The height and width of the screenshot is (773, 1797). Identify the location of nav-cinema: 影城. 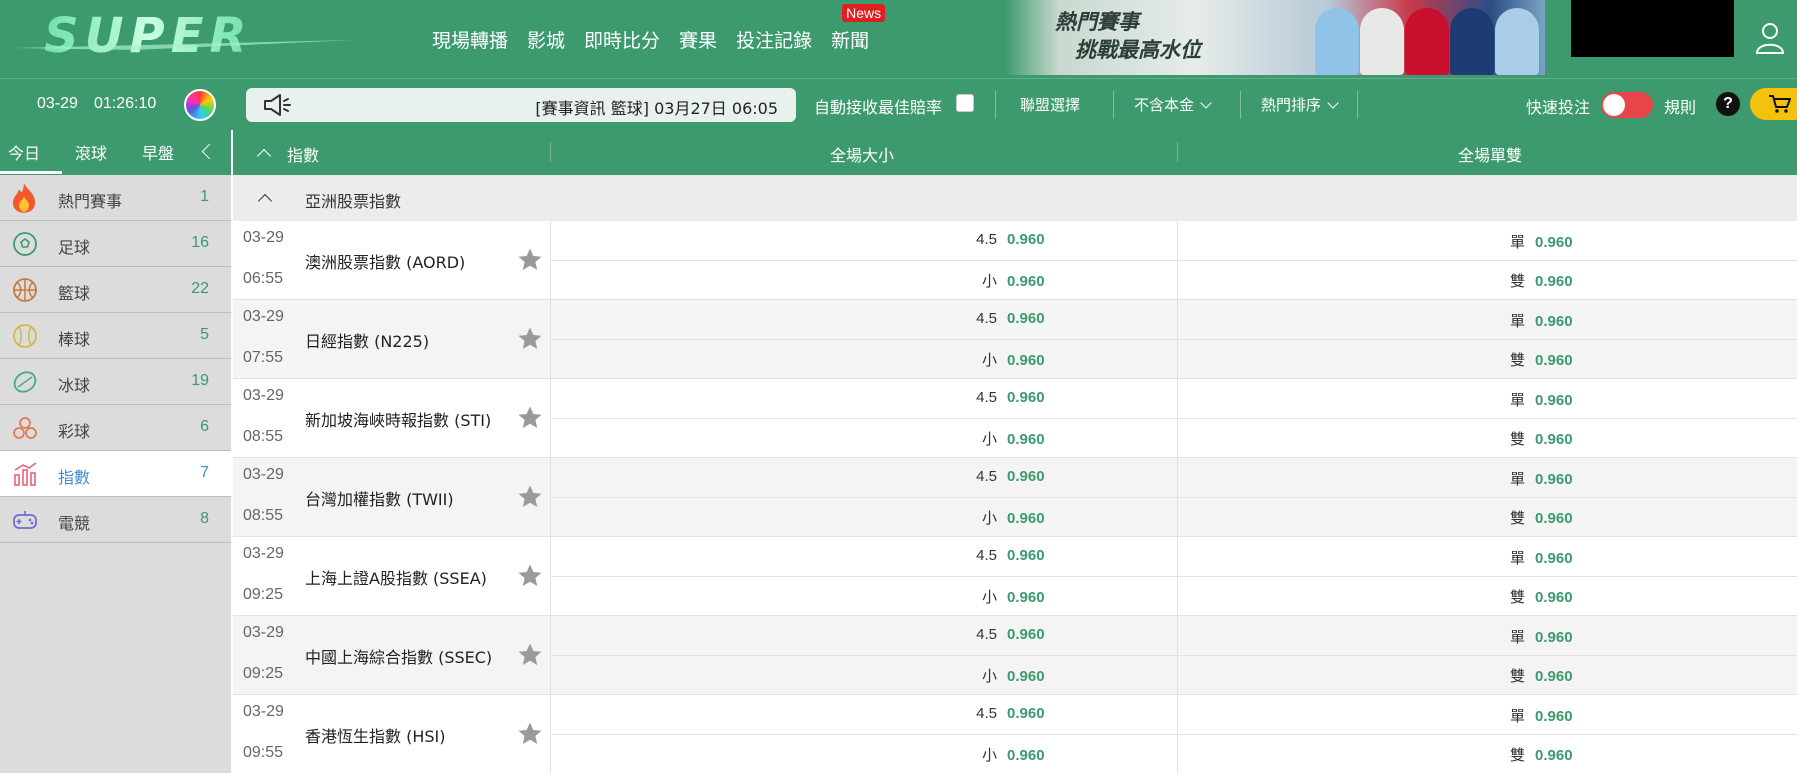
(546, 39).